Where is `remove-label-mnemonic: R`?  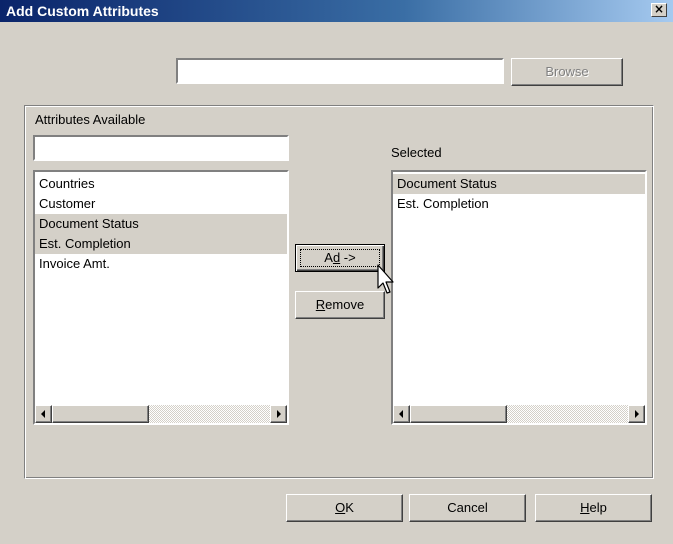 remove-label-mnemonic: R is located at coordinates (320, 304).